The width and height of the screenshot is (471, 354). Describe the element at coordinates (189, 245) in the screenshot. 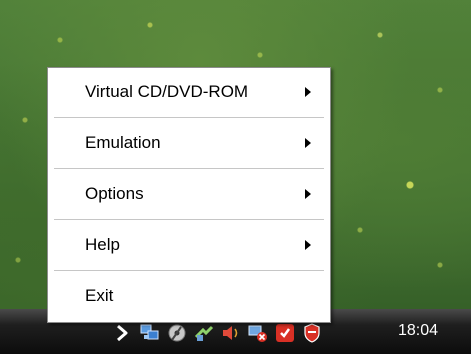

I see `menu-item-help: Help` at that location.